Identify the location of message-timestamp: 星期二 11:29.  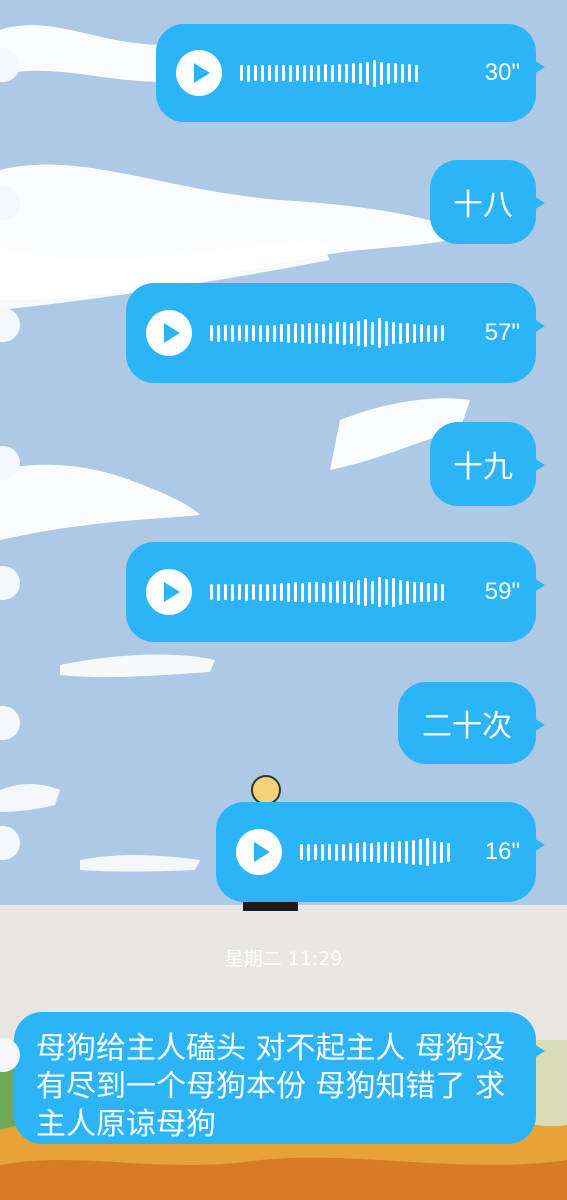
(283, 959).